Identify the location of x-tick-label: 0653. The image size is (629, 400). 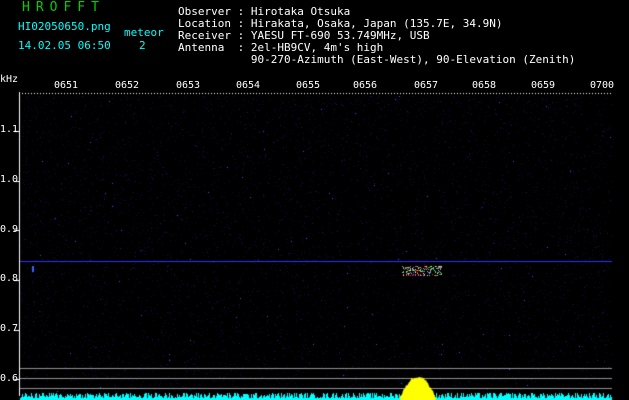
(188, 85).